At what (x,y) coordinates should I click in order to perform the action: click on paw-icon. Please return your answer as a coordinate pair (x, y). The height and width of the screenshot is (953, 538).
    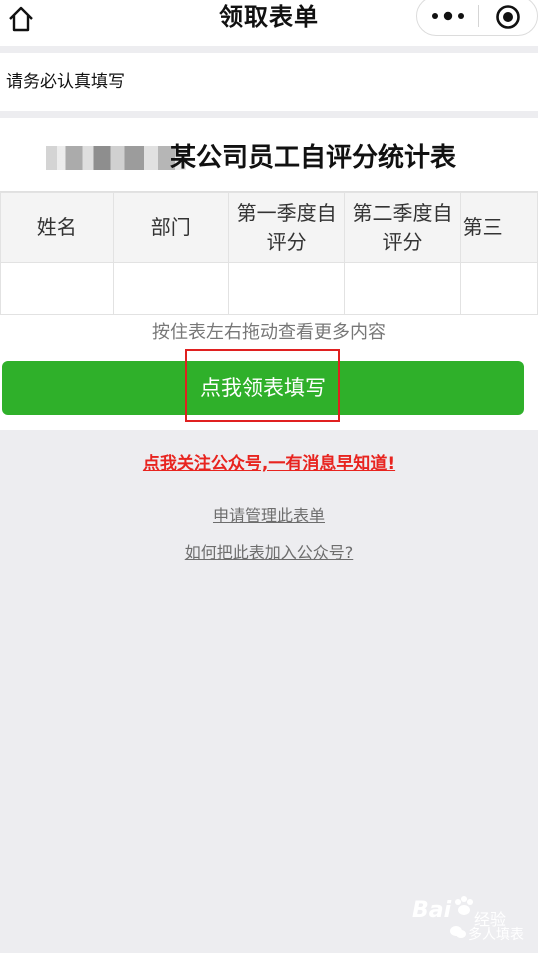
    Looking at the image, I should click on (464, 905).